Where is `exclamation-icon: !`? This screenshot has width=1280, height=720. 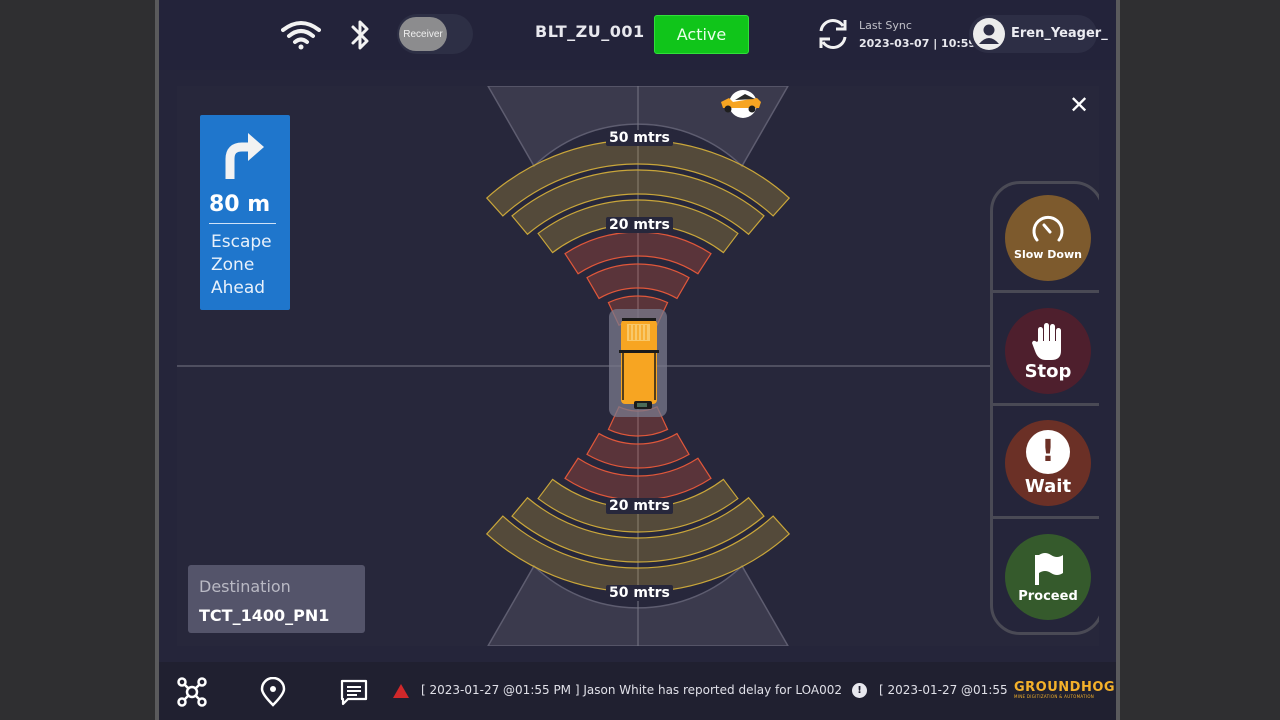
exclamation-icon: ! is located at coordinates (1048, 451).